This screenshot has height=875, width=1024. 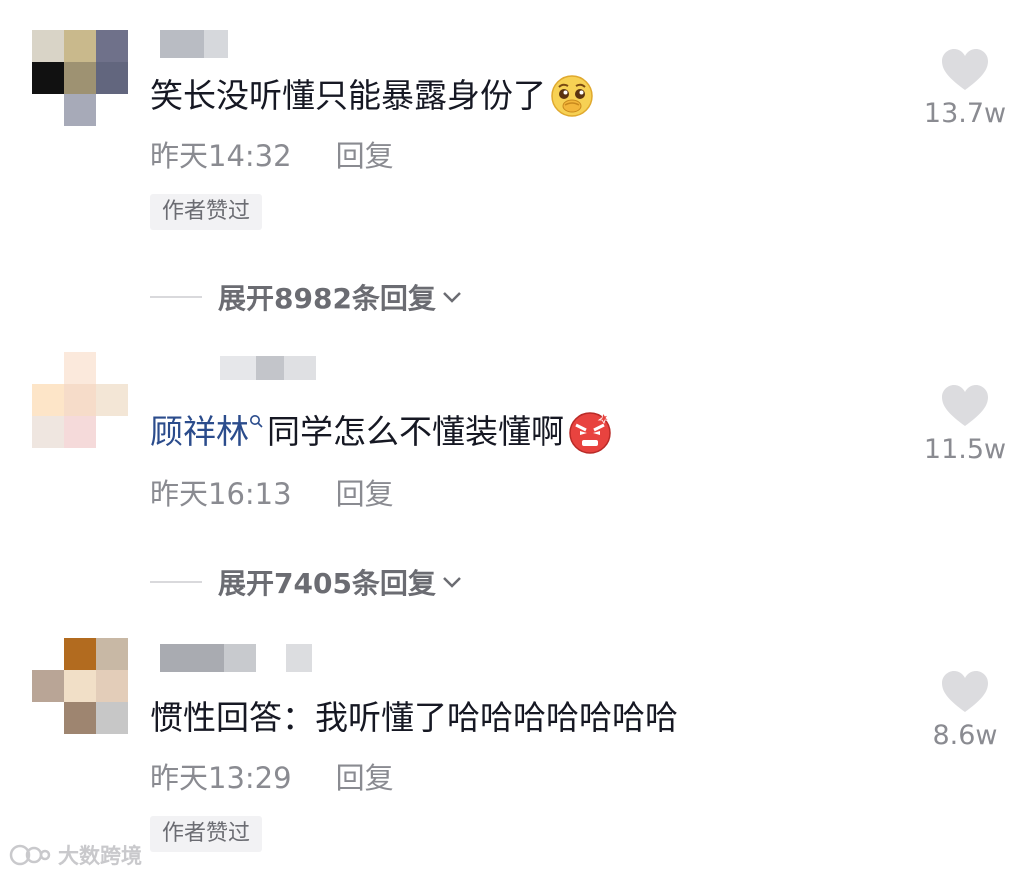 I want to click on expand-replies-label: 展开7405条回复, so click(x=327, y=583).